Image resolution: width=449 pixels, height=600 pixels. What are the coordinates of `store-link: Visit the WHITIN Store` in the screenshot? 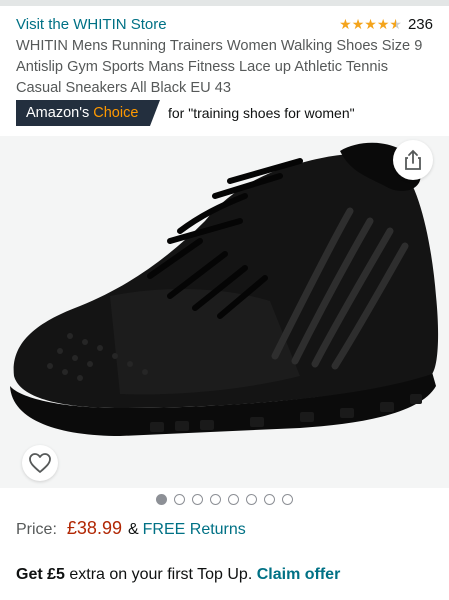 It's located at (91, 24).